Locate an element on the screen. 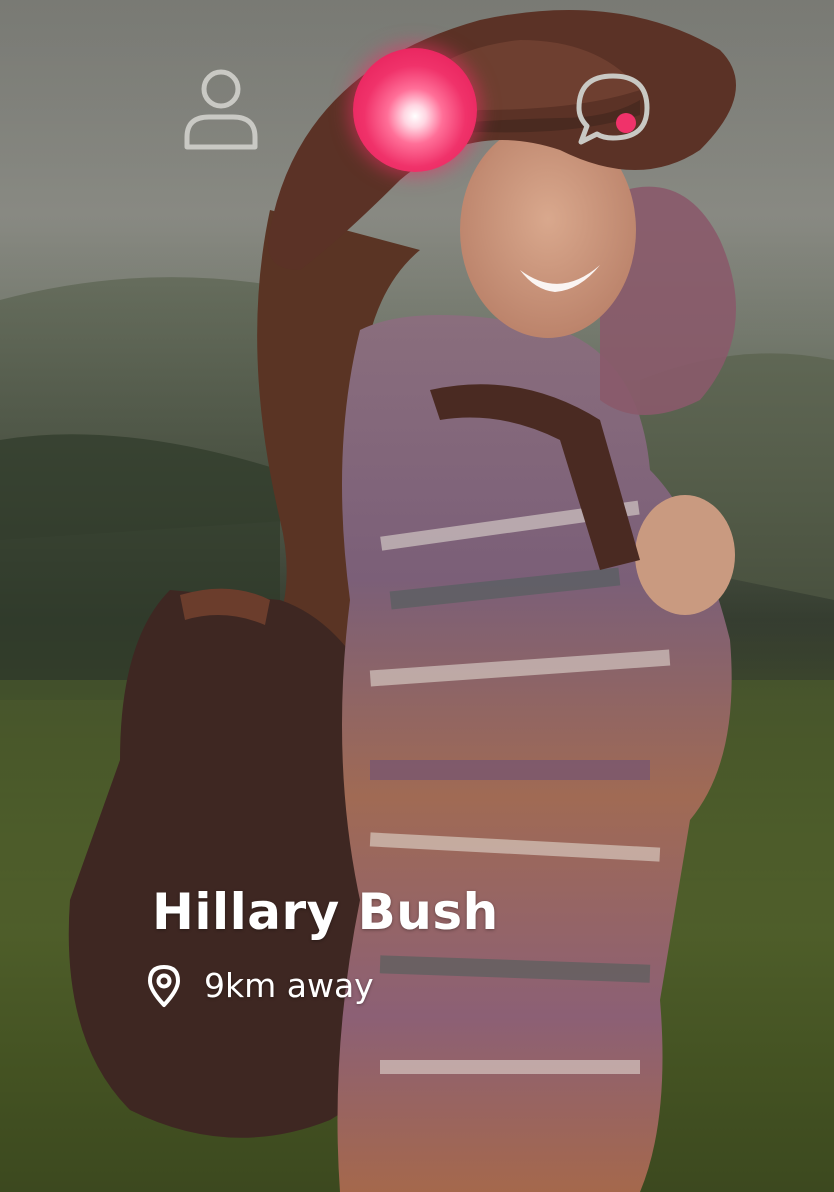 This screenshot has width=834, height=1192. user-icon is located at coordinates (221, 109).